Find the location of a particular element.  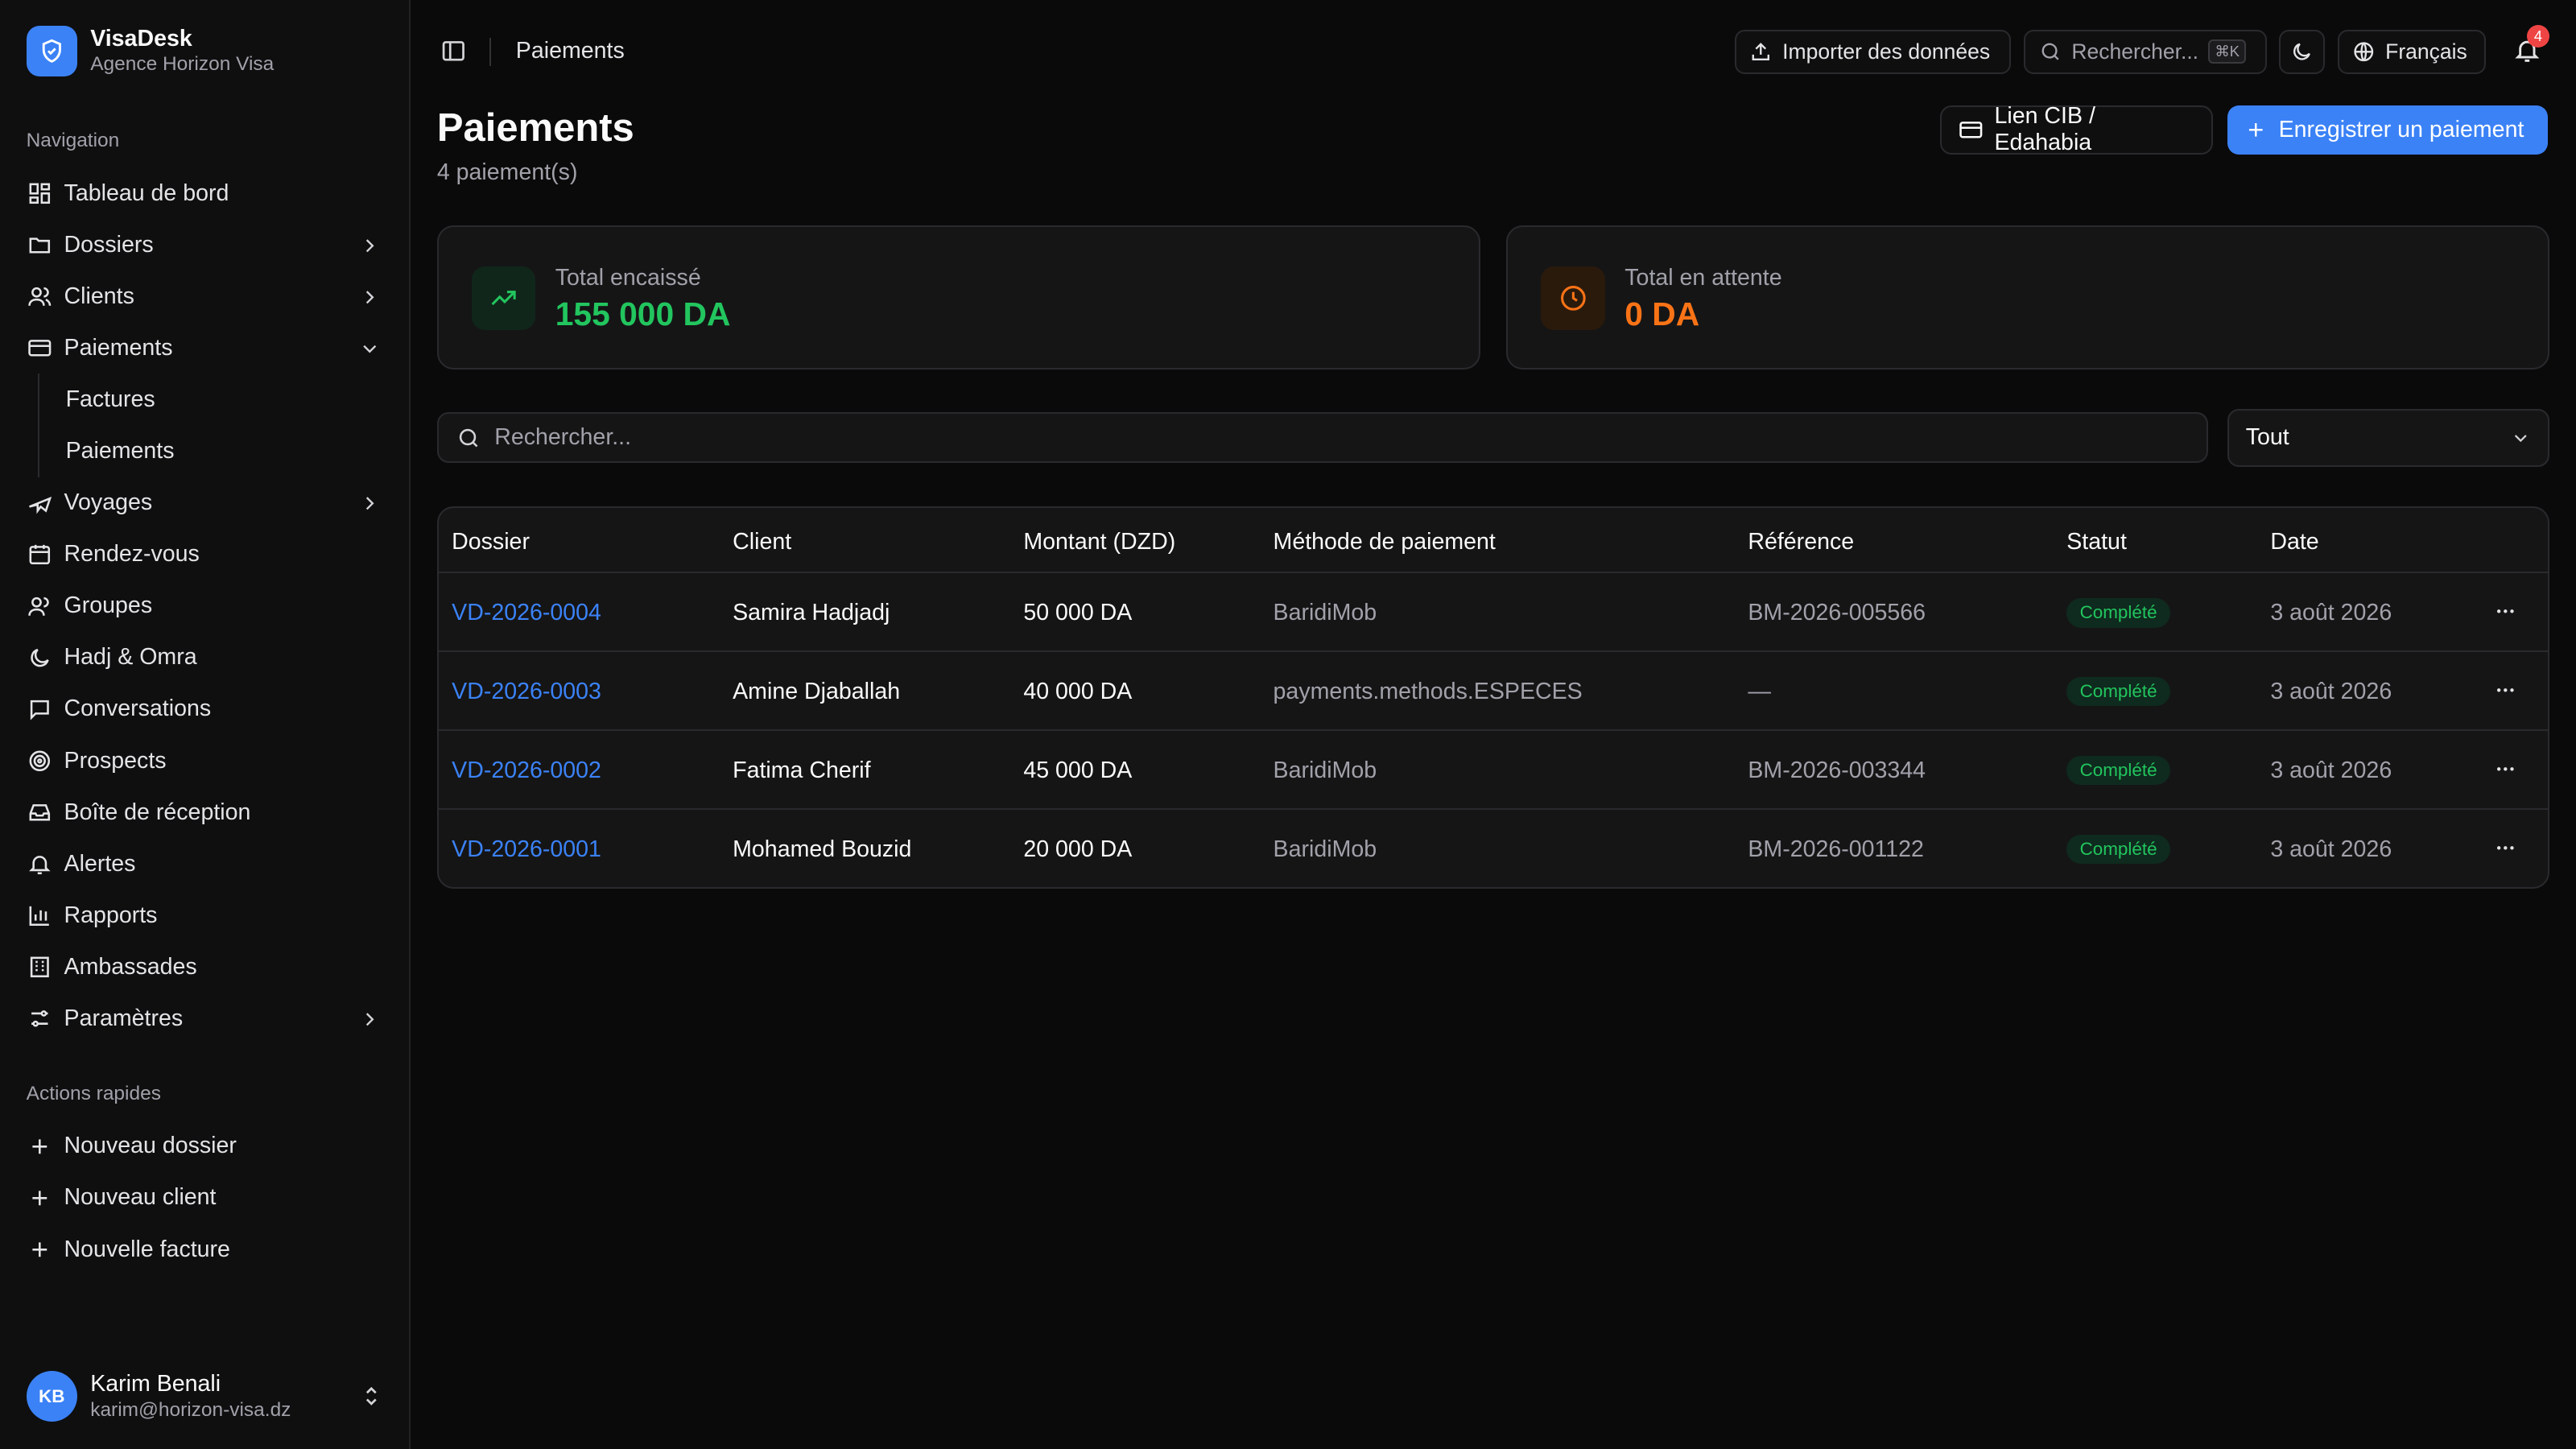

brand-subtitle: Agence Horizon Visa is located at coordinates (182, 64).